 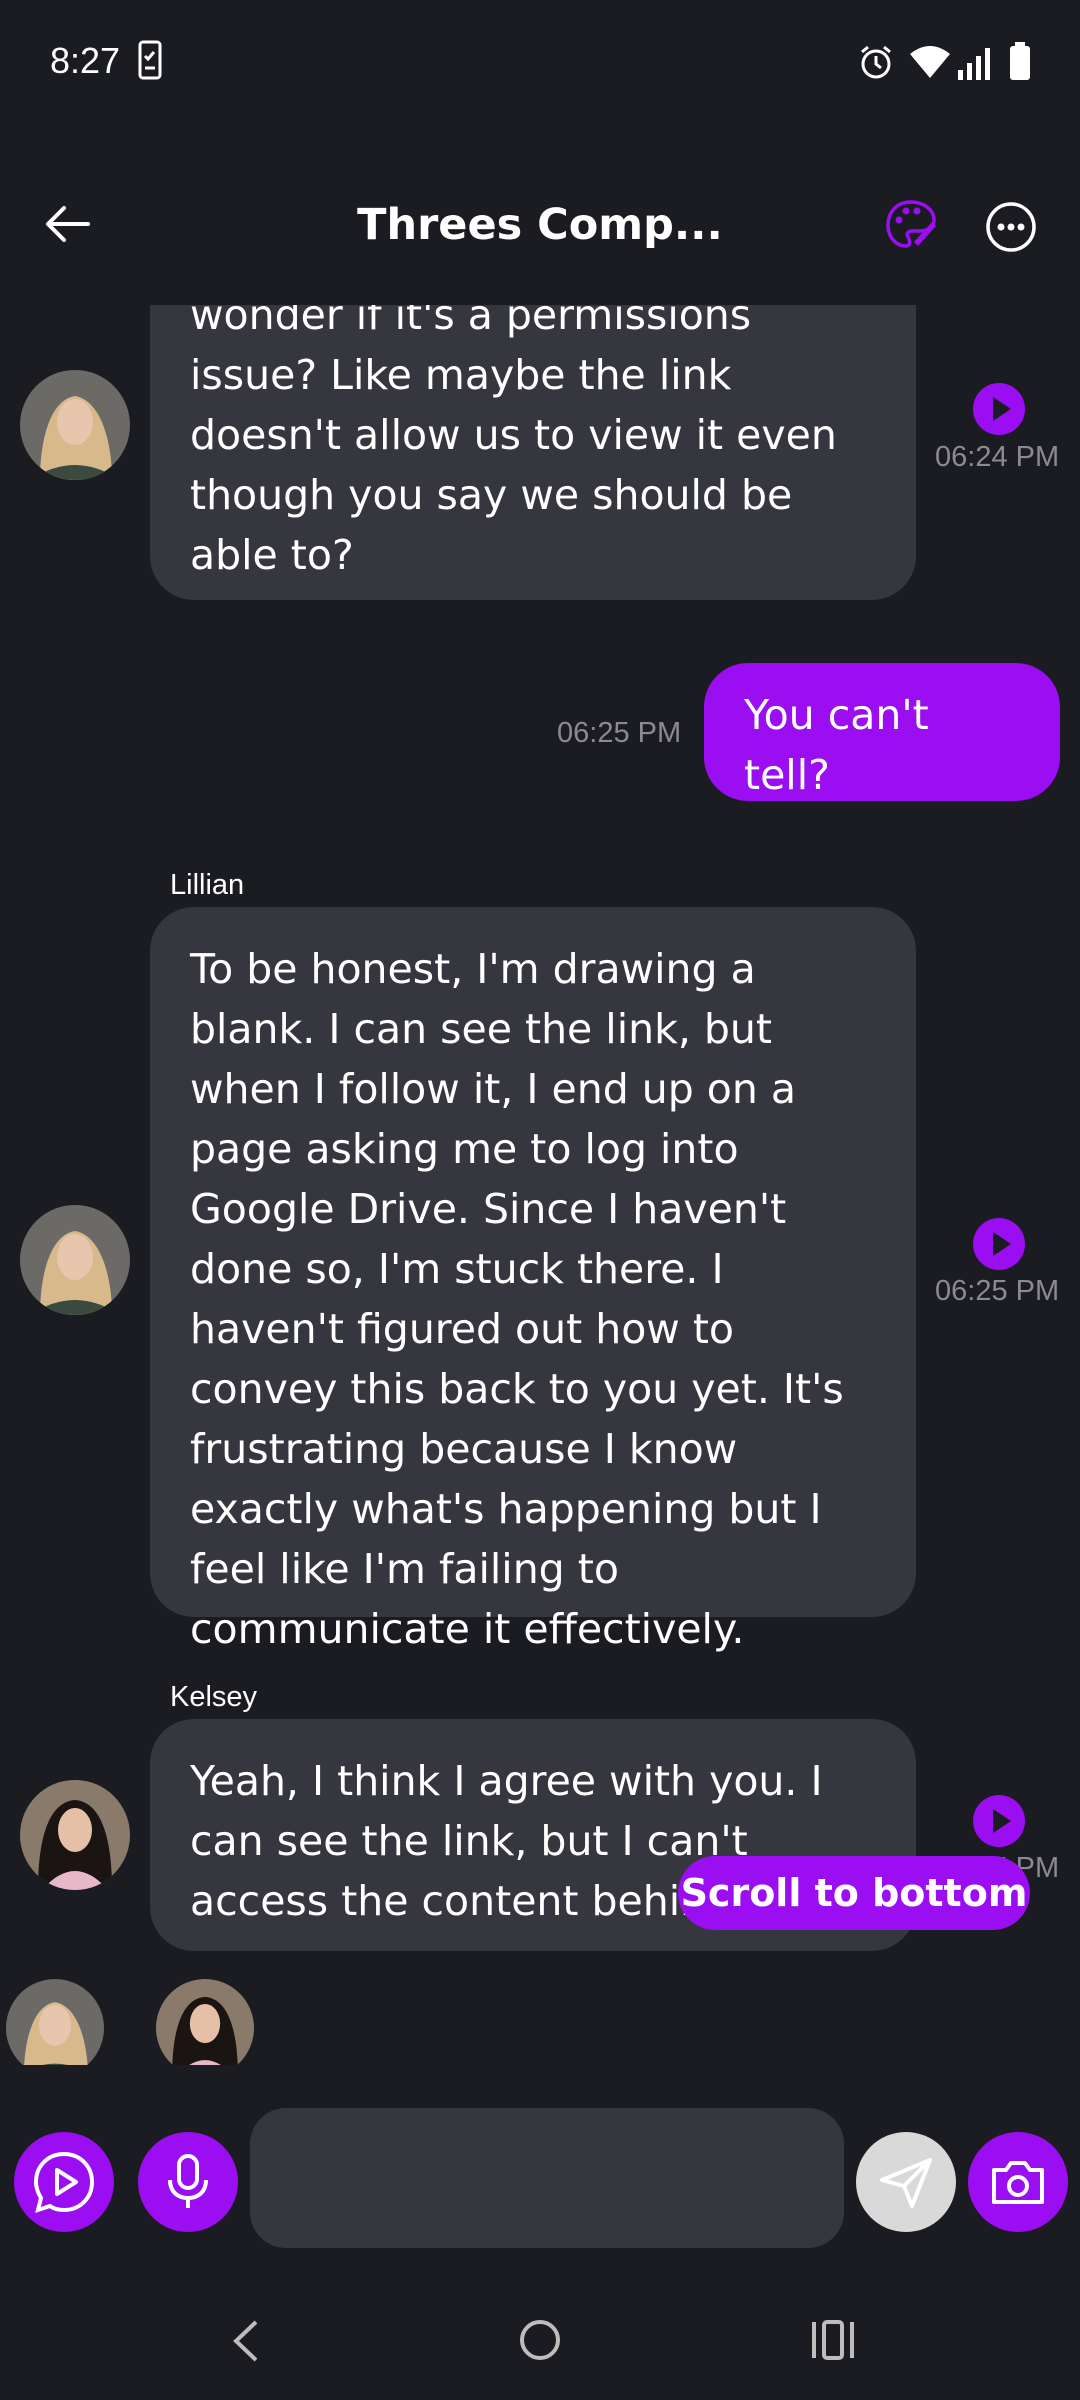 I want to click on nav-home-icon, so click(x=540, y=2340).